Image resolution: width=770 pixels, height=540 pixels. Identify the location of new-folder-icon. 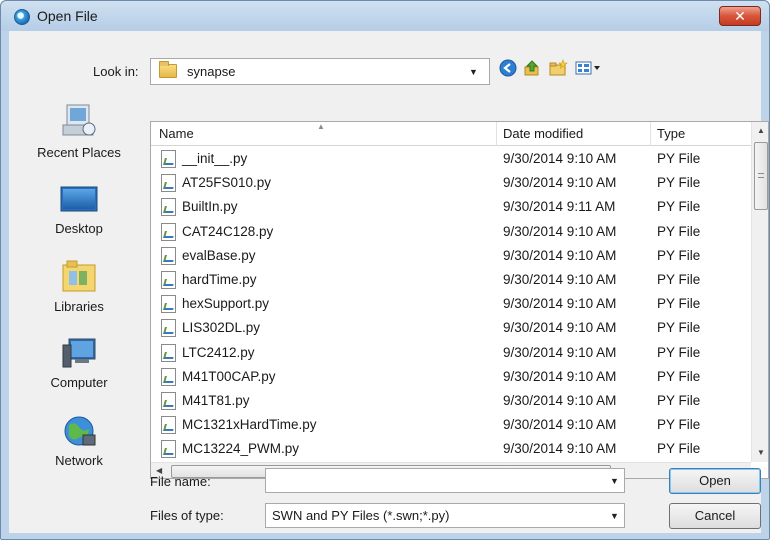
(558, 70).